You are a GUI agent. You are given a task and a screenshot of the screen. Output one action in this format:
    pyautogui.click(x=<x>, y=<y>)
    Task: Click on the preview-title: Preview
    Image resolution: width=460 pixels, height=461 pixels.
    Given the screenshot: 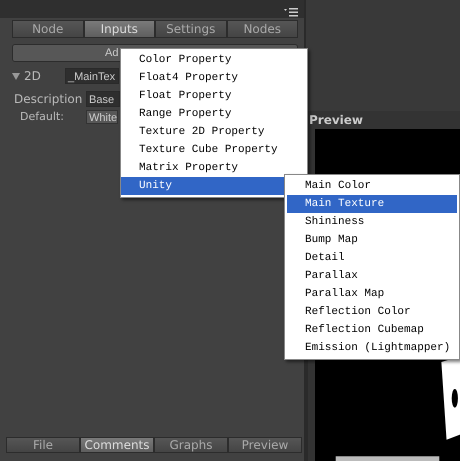 What is the action you would take?
    pyautogui.click(x=336, y=120)
    